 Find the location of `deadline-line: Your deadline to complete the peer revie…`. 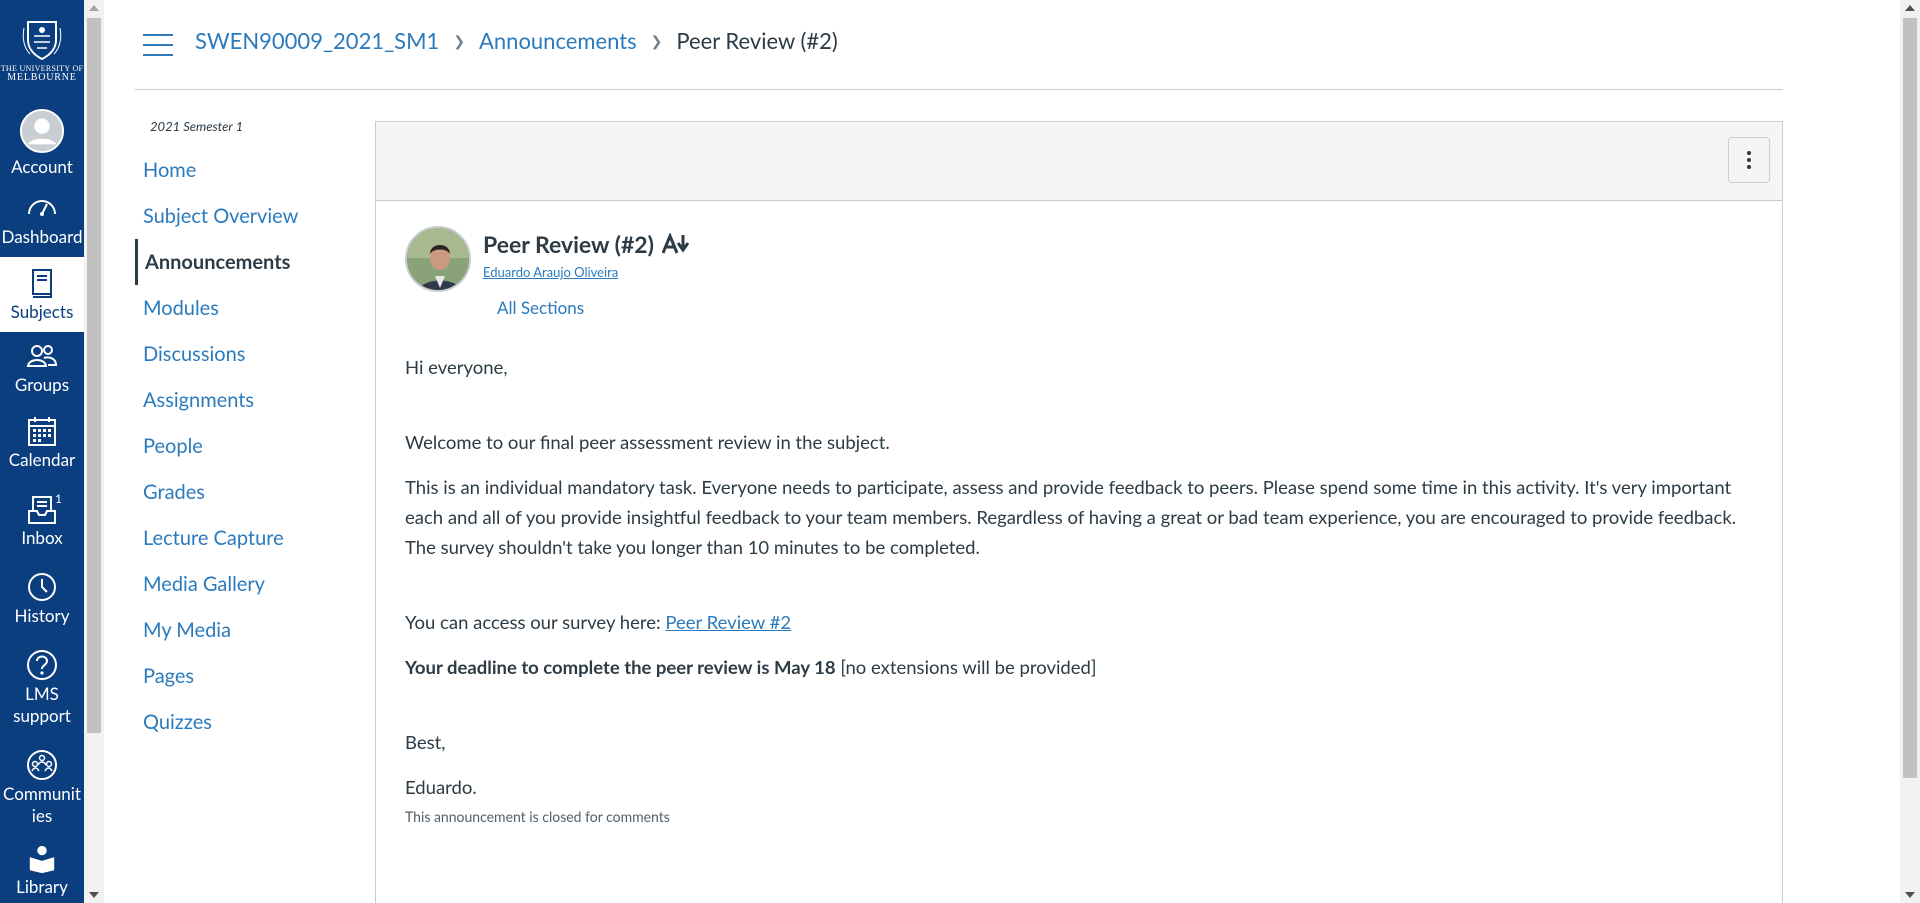

deadline-line: Your deadline to complete the peer revie… is located at coordinates (1085, 667).